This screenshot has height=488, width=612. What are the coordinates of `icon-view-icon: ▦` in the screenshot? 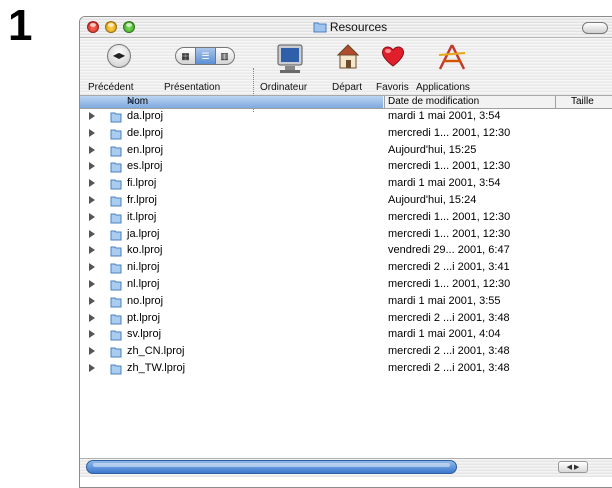 It's located at (185, 56).